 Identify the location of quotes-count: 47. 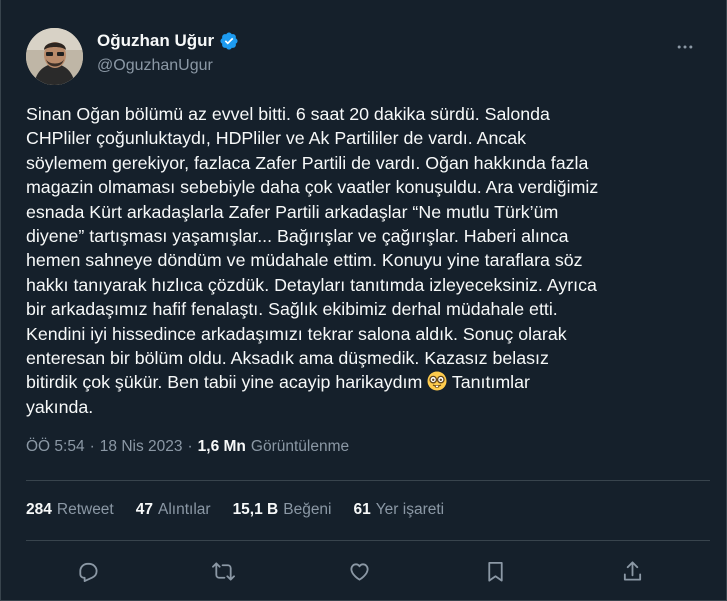
(144, 509).